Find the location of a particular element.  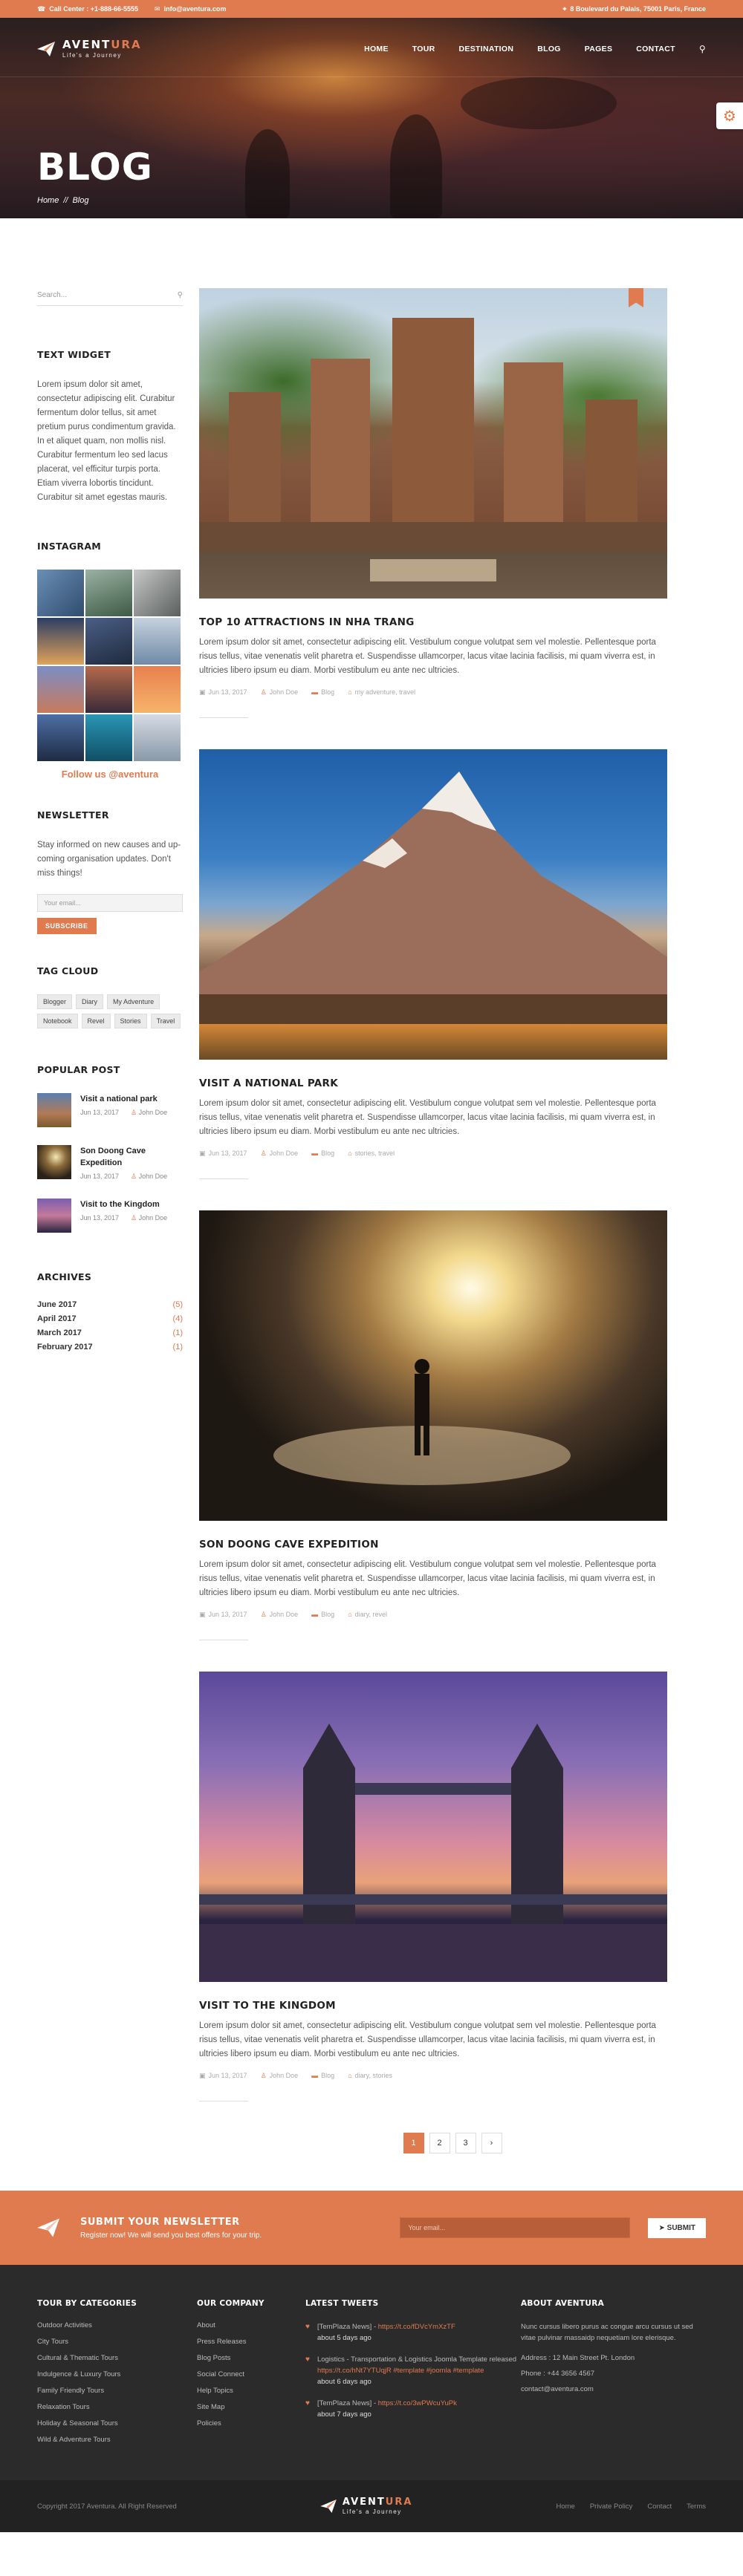

nav-contact: CONTACT is located at coordinates (655, 49).